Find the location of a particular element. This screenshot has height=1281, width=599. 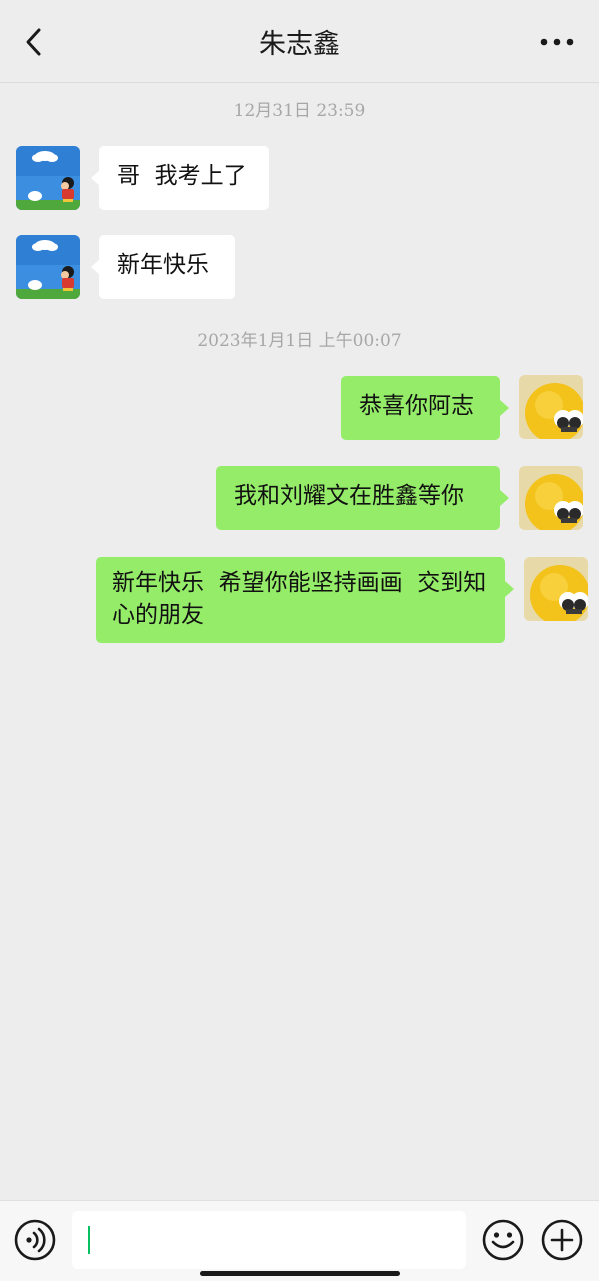

message-bubble-outgoing: 恭喜你阿志 is located at coordinates (420, 408).